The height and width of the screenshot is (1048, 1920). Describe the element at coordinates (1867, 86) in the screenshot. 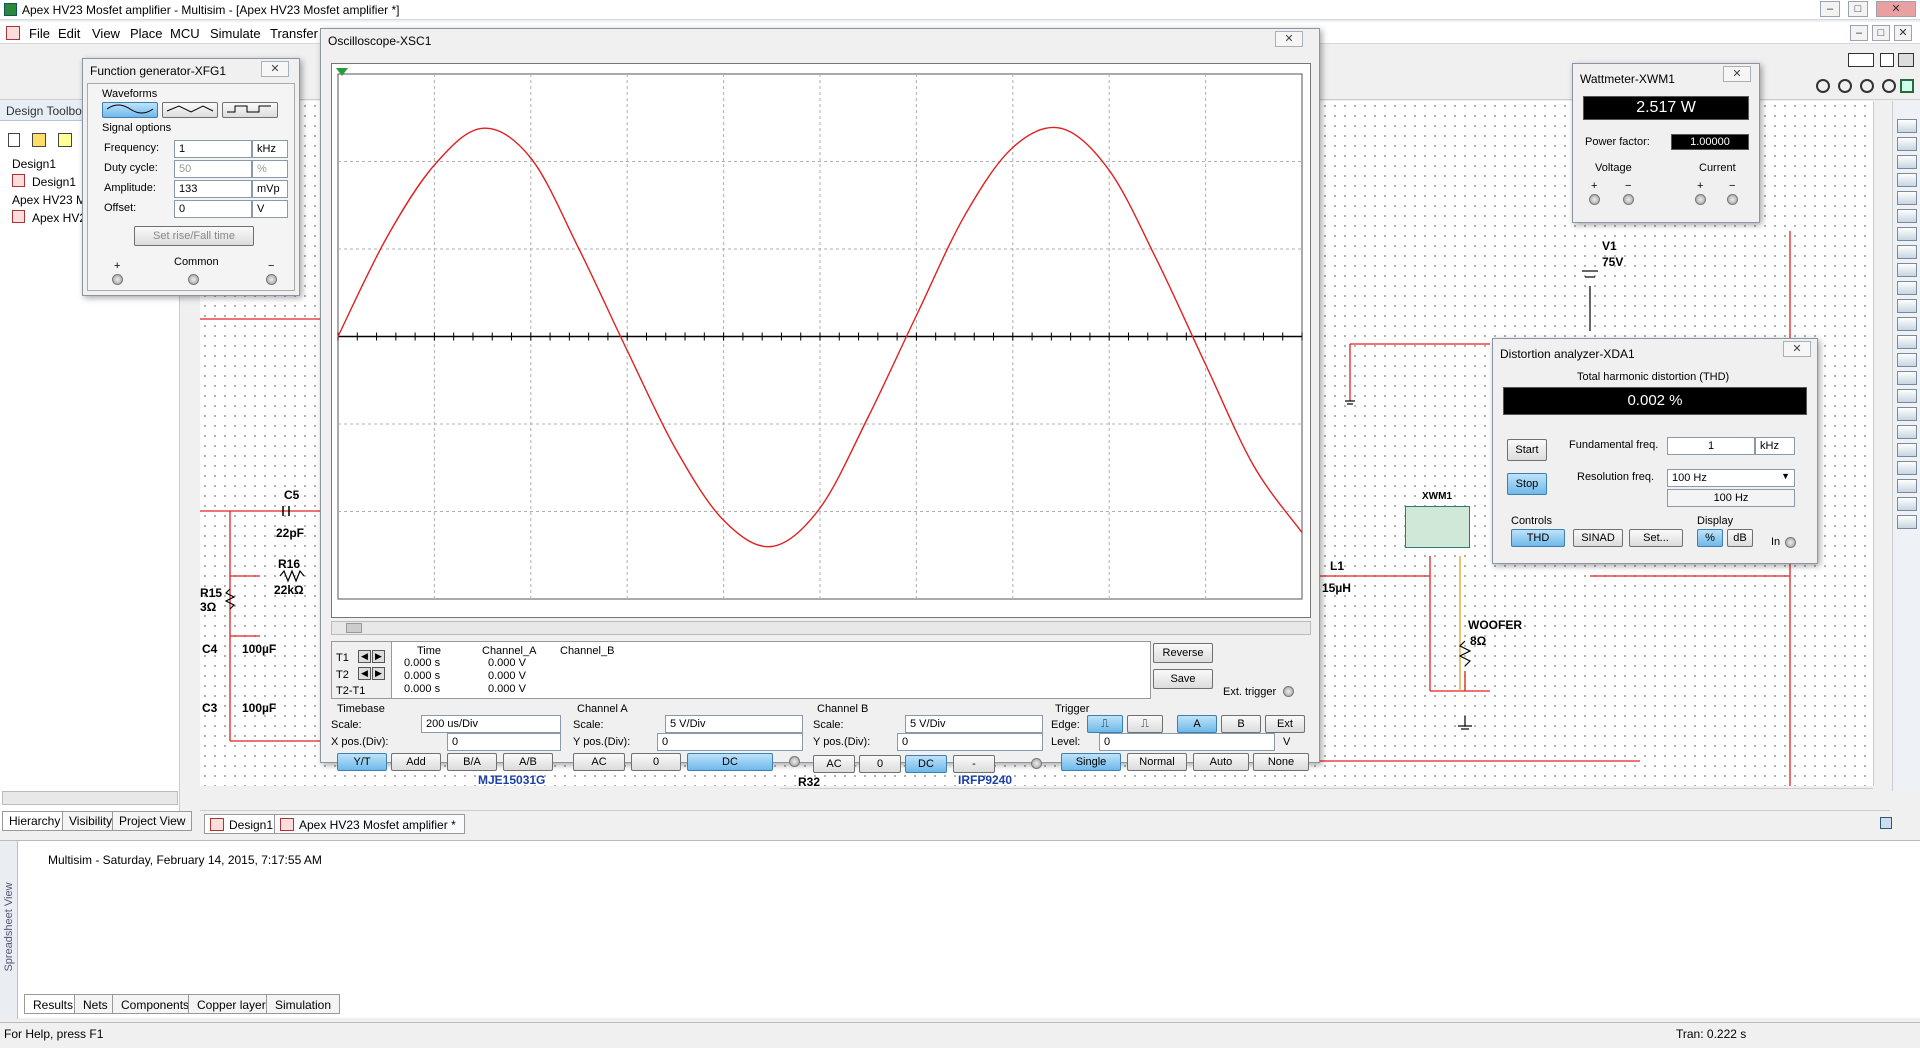

I see `zoom-area-icon` at that location.